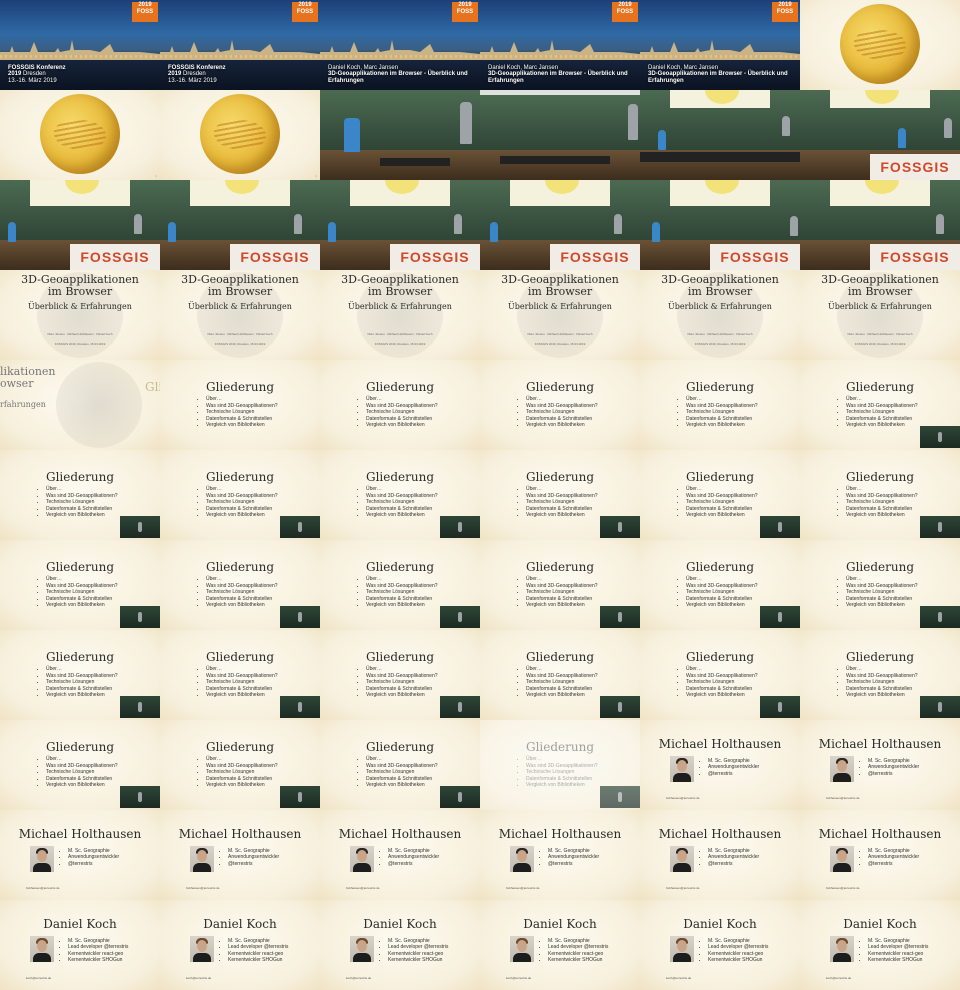  What do you see at coordinates (400, 924) in the screenshot?
I see `speaker-name: Daniel Koch` at bounding box center [400, 924].